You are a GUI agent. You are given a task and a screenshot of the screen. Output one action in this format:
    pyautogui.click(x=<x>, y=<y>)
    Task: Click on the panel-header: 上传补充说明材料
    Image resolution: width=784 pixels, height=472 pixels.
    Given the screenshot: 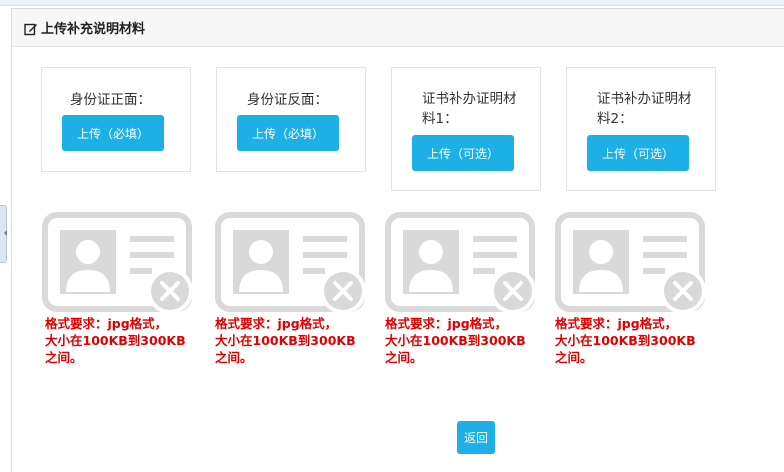 What is the action you would take?
    pyautogui.click(x=398, y=28)
    